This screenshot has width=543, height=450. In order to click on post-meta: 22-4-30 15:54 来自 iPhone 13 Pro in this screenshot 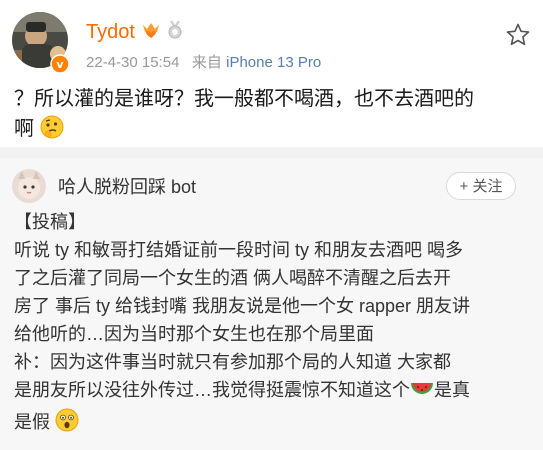, I will do `click(203, 61)`.